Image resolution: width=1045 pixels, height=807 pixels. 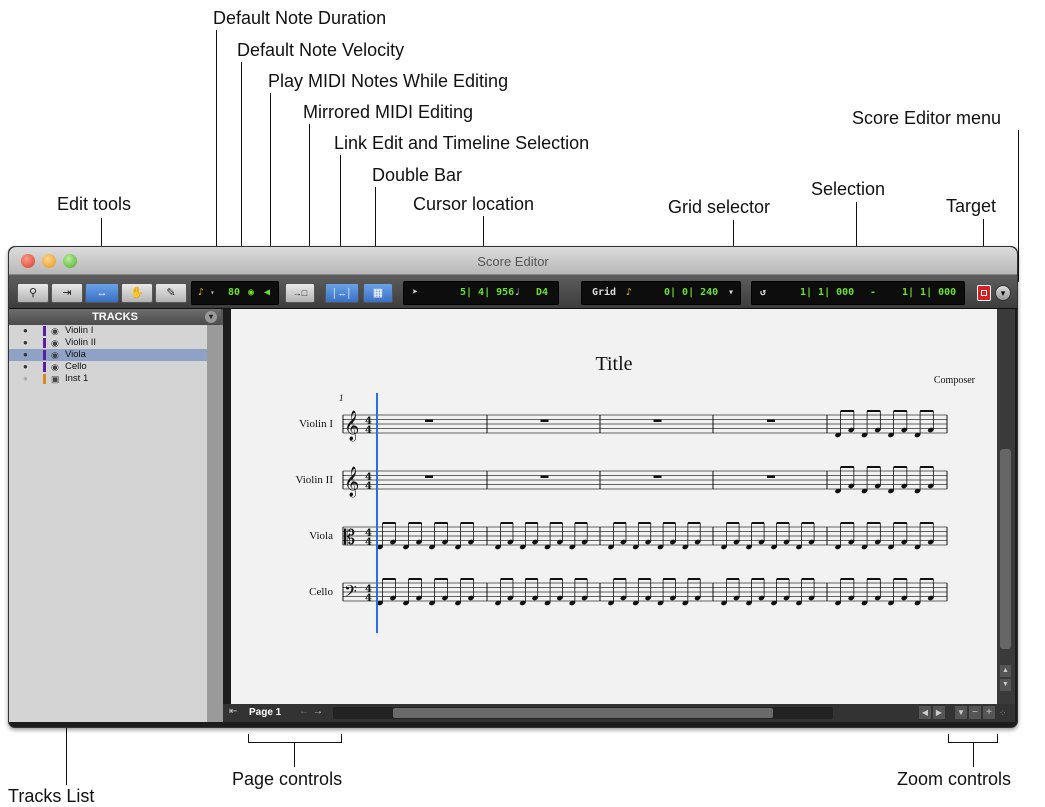 I want to click on zoom-out-icon: −, so click(x=975, y=712).